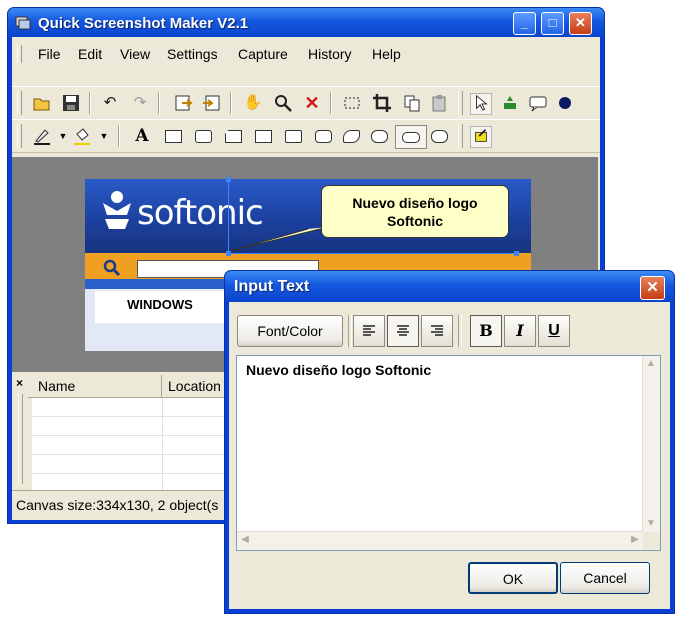  What do you see at coordinates (143, 23) in the screenshot?
I see `window-title: Quick Screenshot Maker V2.1` at bounding box center [143, 23].